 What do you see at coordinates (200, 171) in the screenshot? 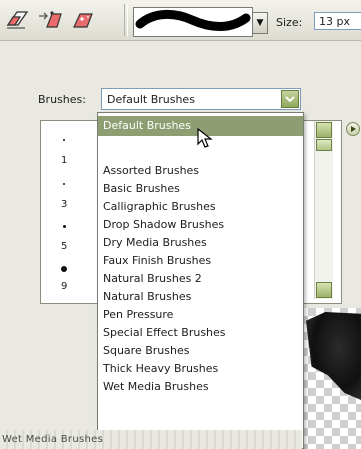
I see `menu-item: Assorted Brushes` at bounding box center [200, 171].